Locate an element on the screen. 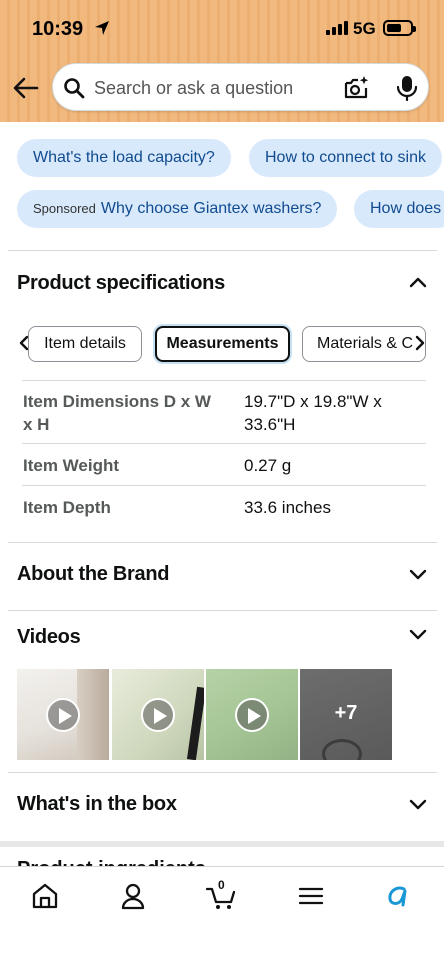  account-icon is located at coordinates (133, 896).